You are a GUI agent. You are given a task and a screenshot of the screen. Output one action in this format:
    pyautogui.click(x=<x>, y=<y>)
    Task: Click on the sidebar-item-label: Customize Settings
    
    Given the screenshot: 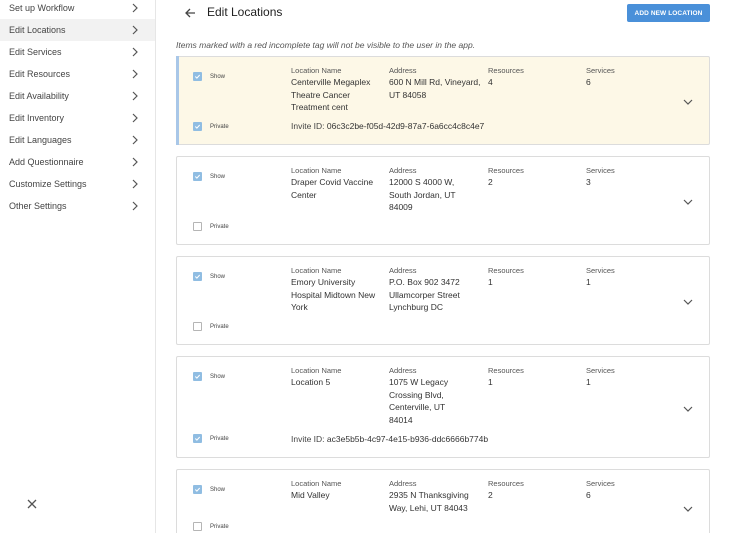 What is the action you would take?
    pyautogui.click(x=48, y=184)
    